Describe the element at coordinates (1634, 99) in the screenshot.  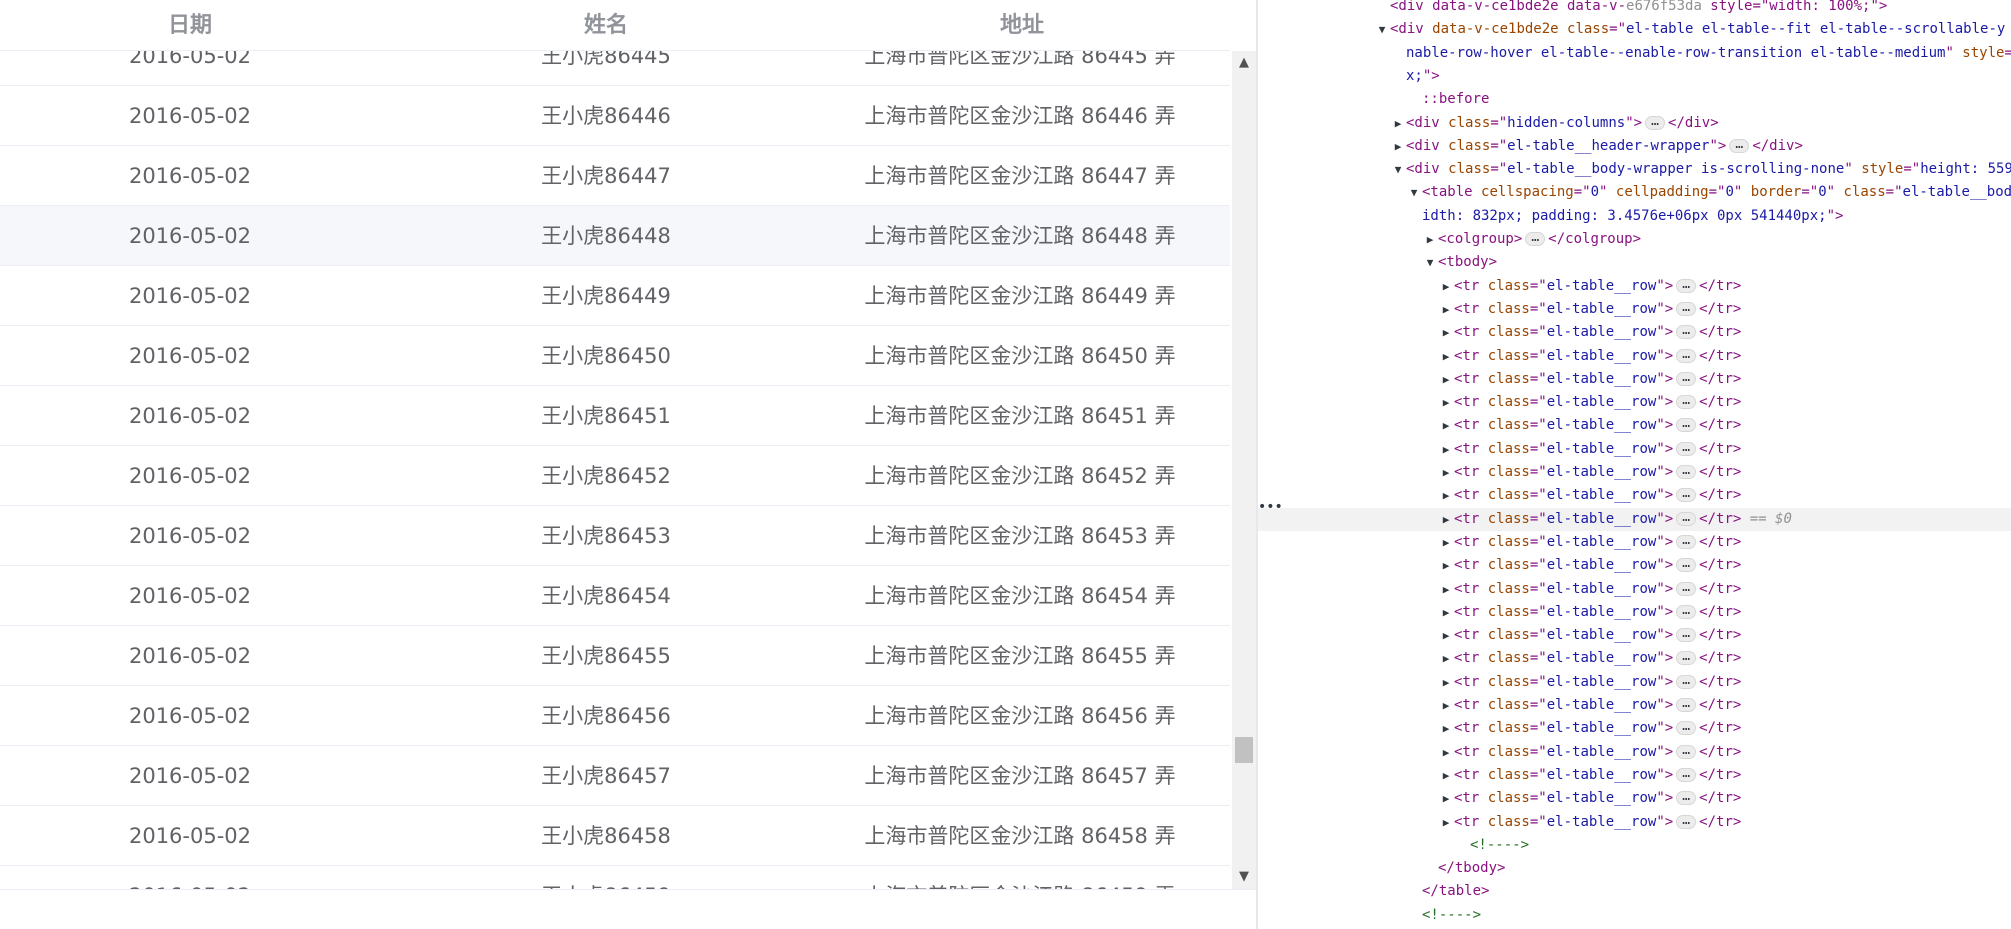
I see `dom-node-line: ::before` at that location.